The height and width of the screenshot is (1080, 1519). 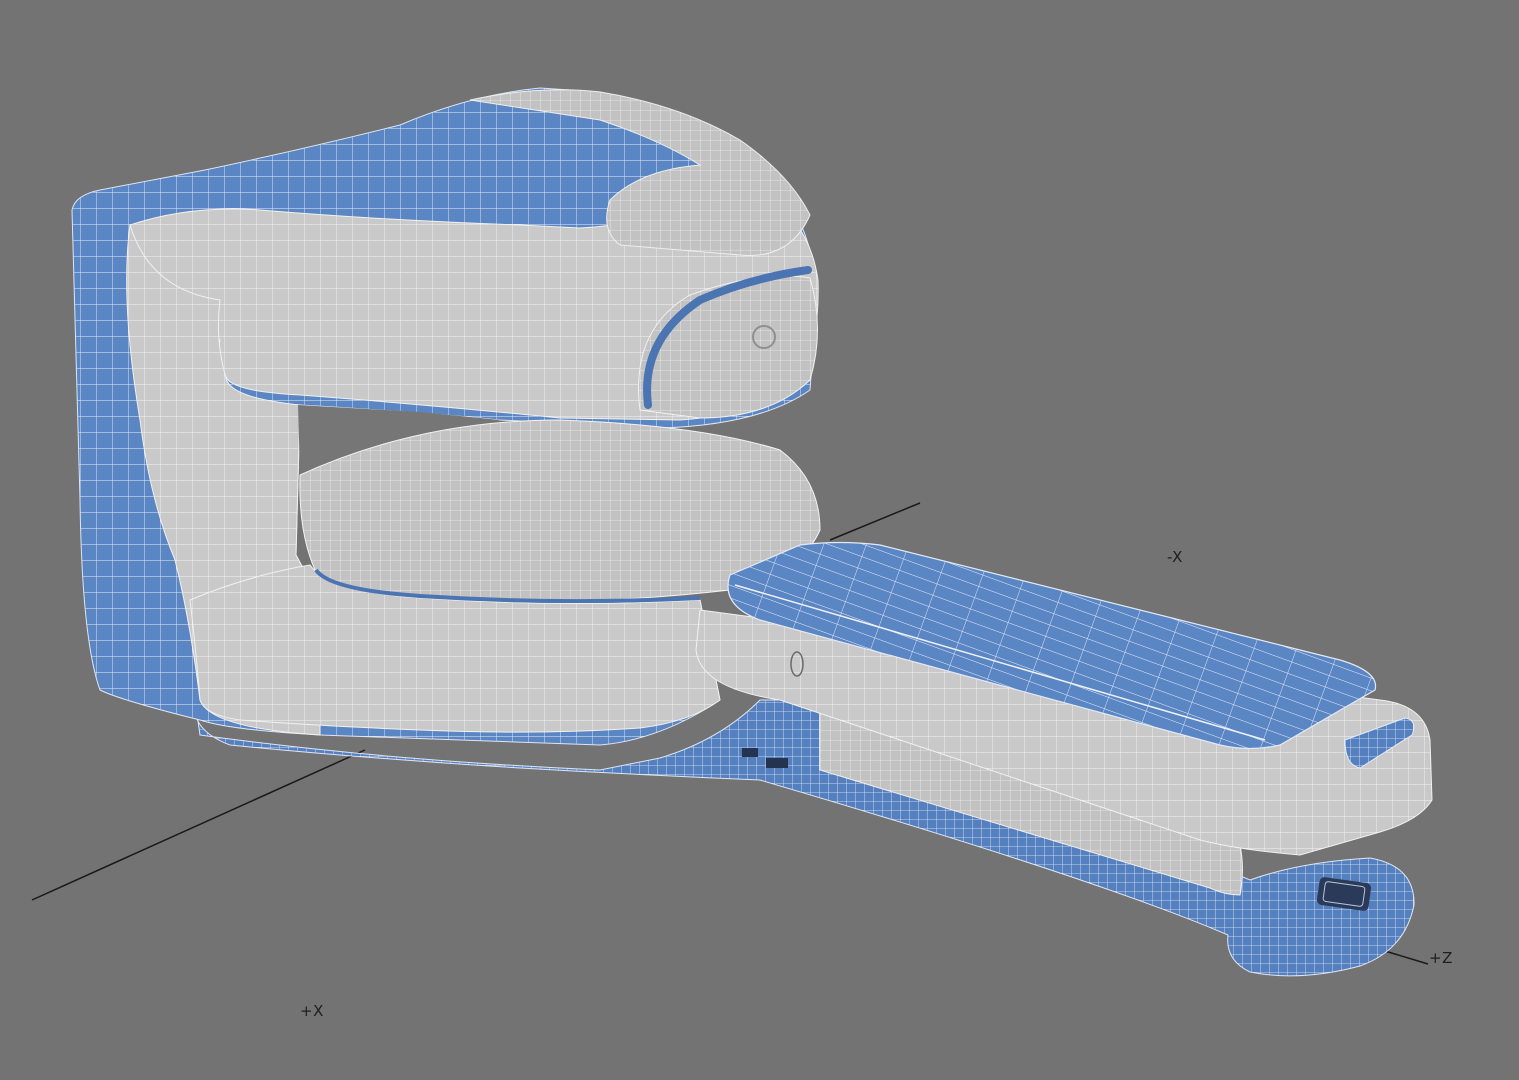 What do you see at coordinates (1175, 557) in the screenshot?
I see `axis-label-neg-x: -X` at bounding box center [1175, 557].